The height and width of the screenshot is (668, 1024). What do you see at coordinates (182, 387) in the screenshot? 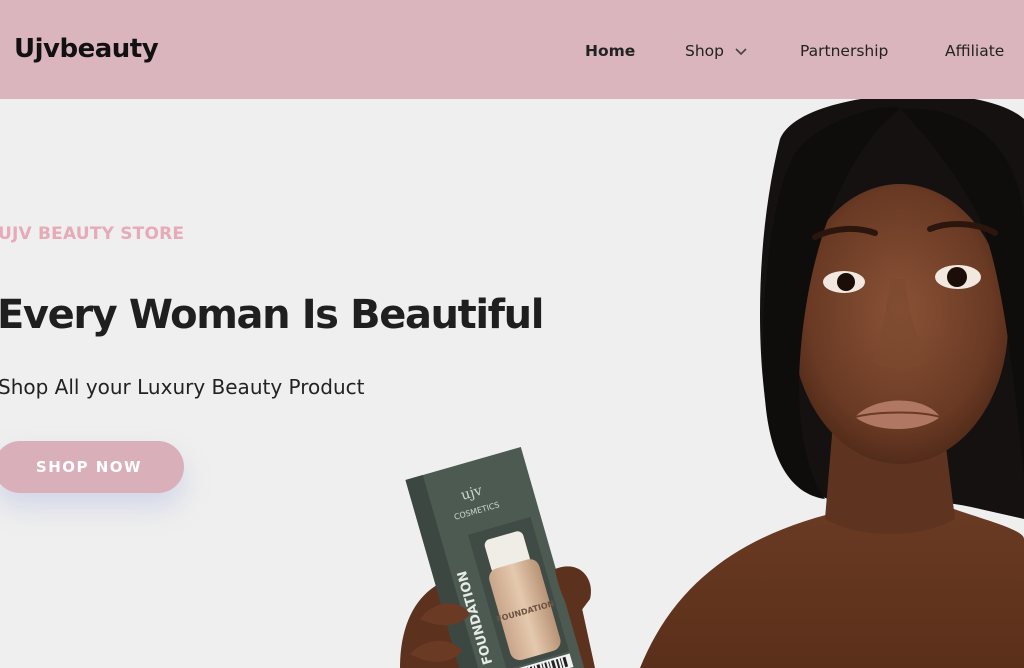
I see `hero-subheadline: Shop All your Luxury Beauty Product` at bounding box center [182, 387].